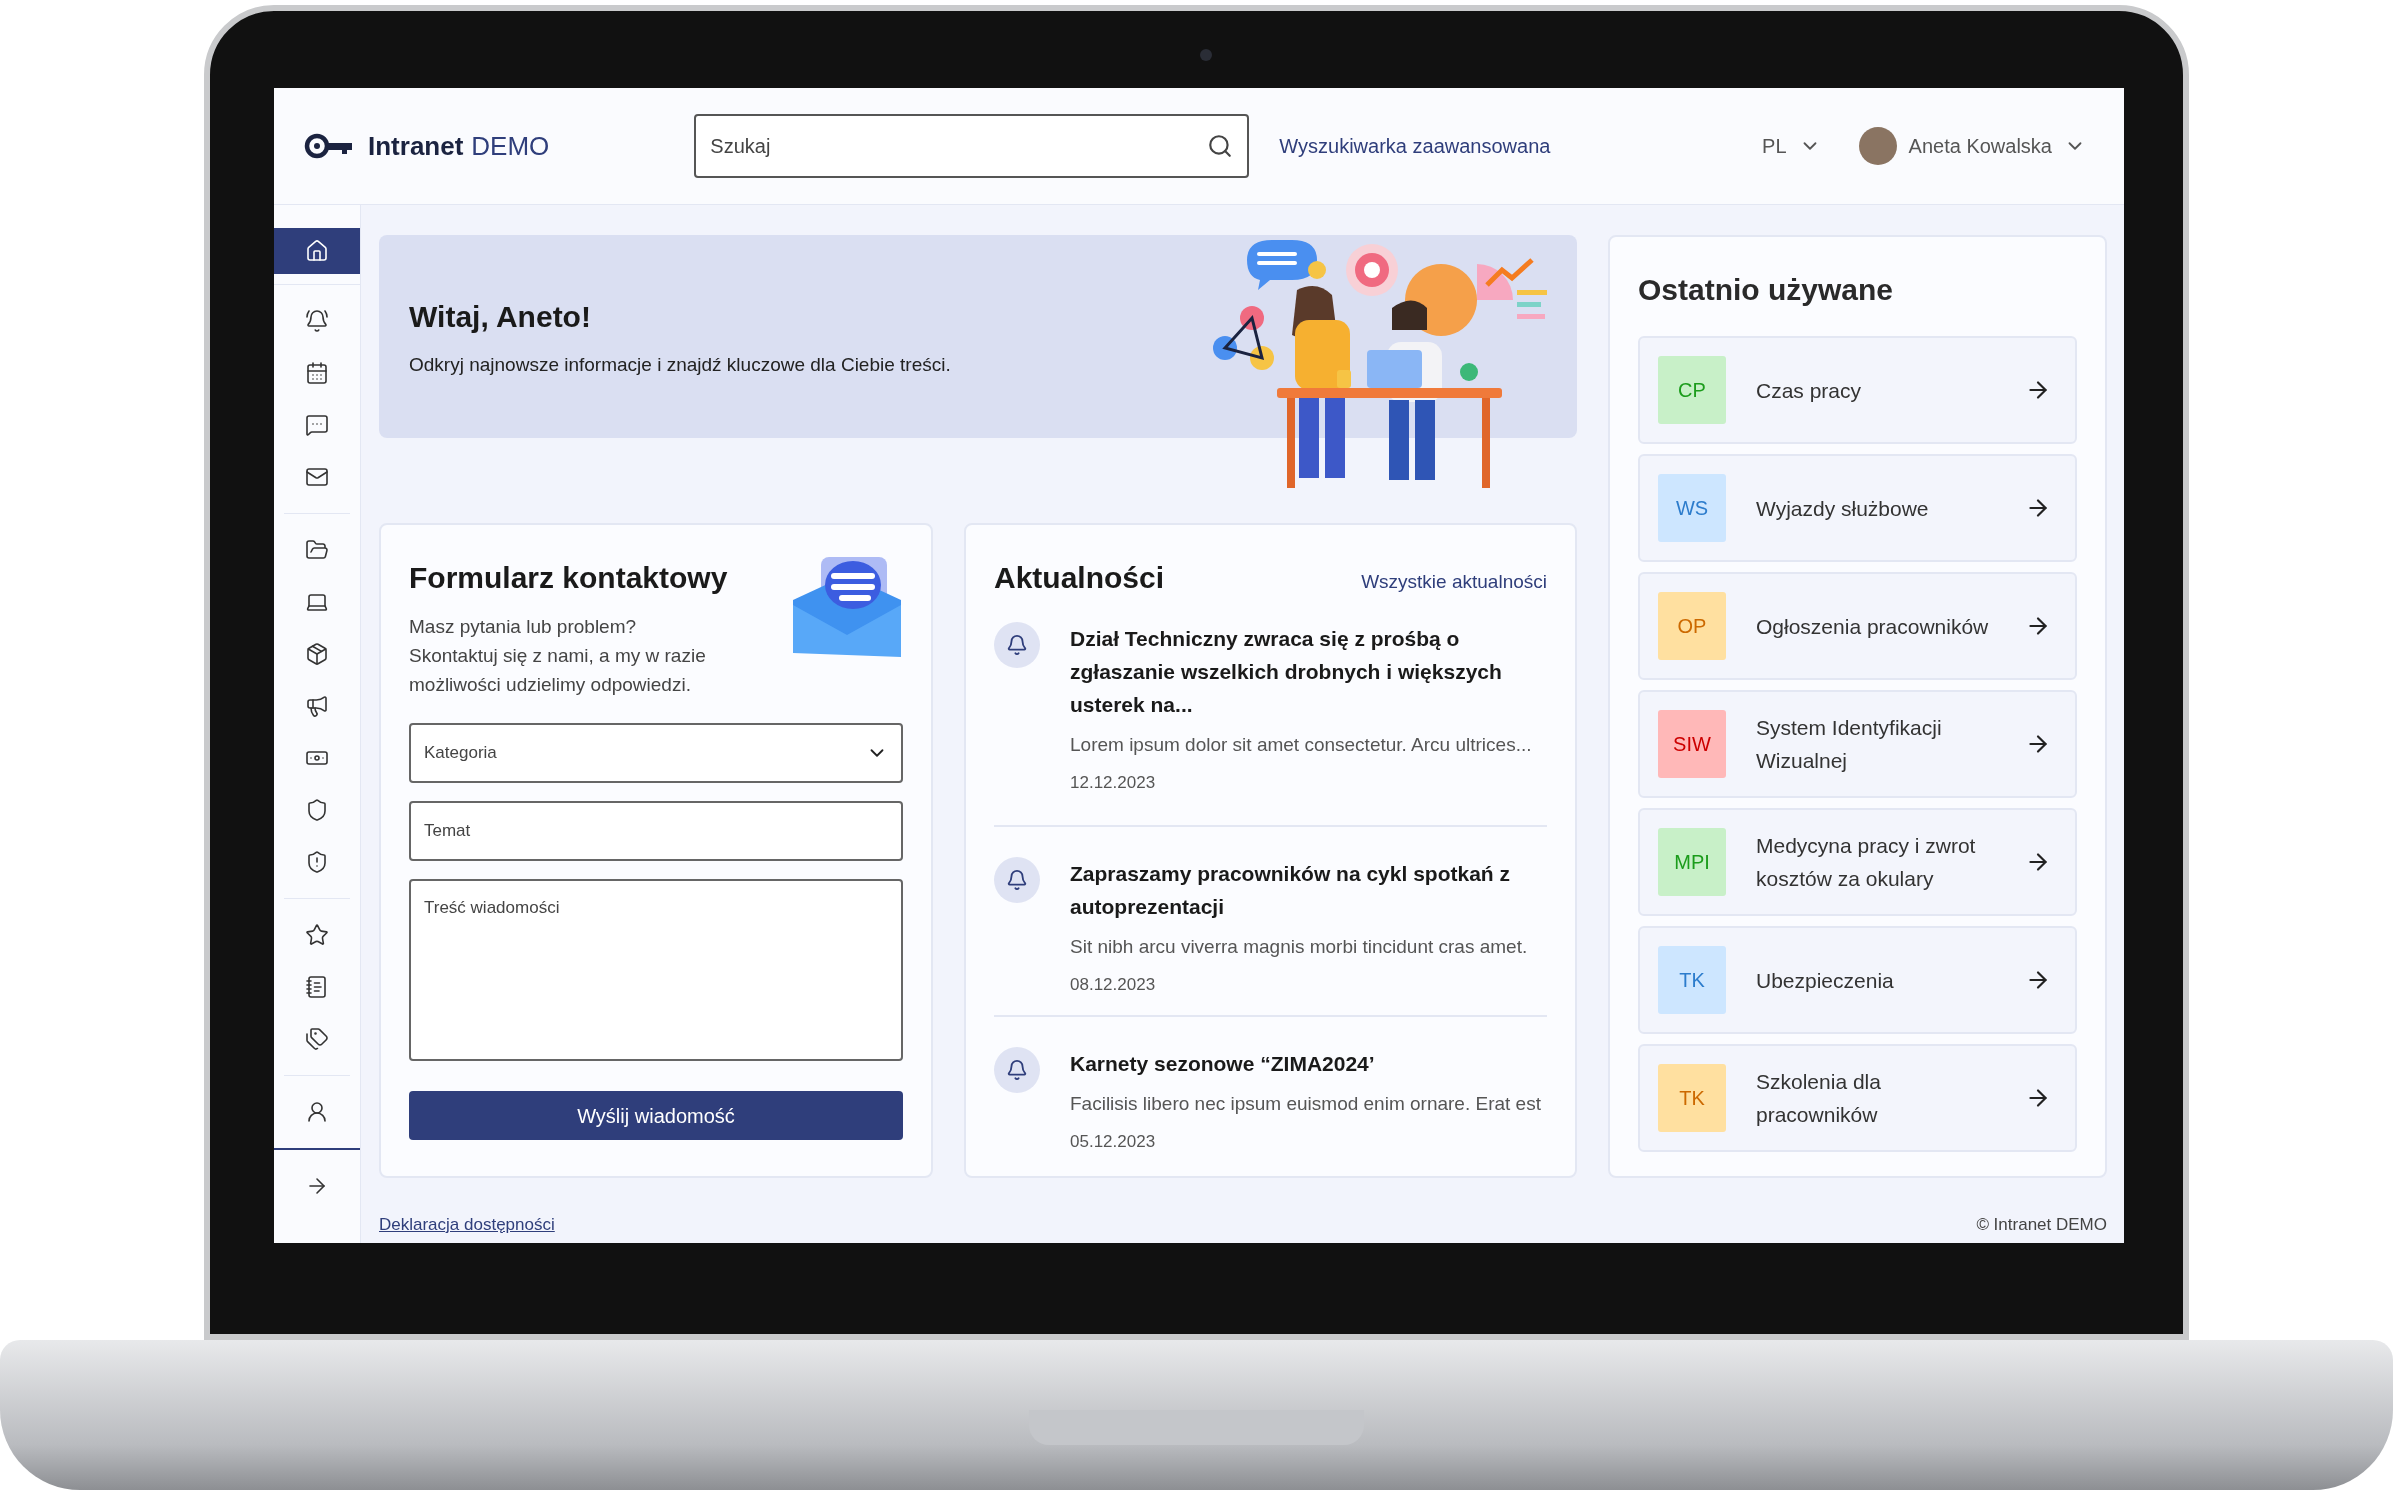 This screenshot has width=2393, height=1508. Describe the element at coordinates (1113, 984) in the screenshot. I see `news-date: 08.12.2023` at that location.